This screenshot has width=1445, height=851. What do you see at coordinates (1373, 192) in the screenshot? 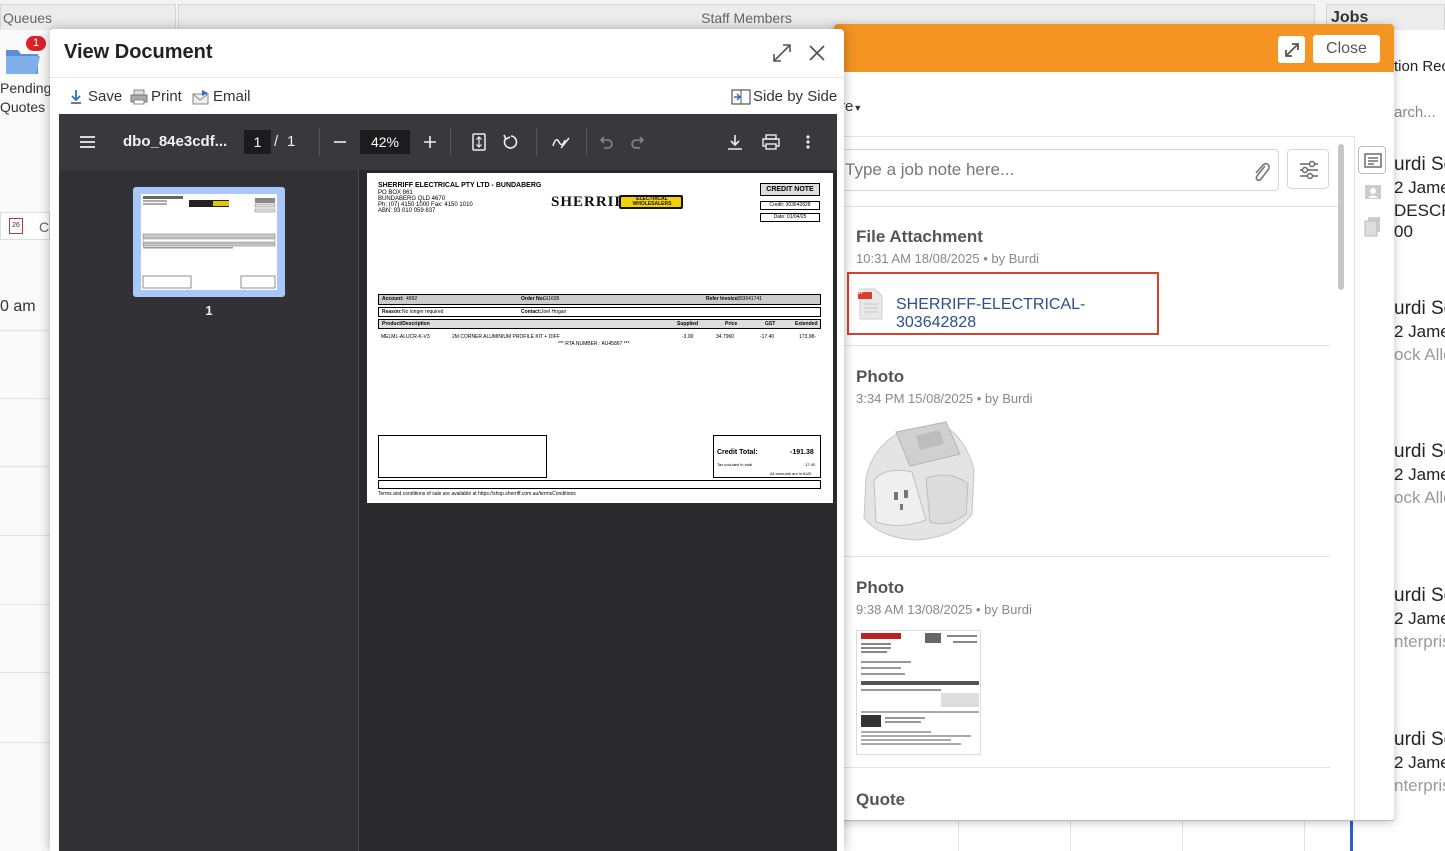
I see `contact-card-icon` at bounding box center [1373, 192].